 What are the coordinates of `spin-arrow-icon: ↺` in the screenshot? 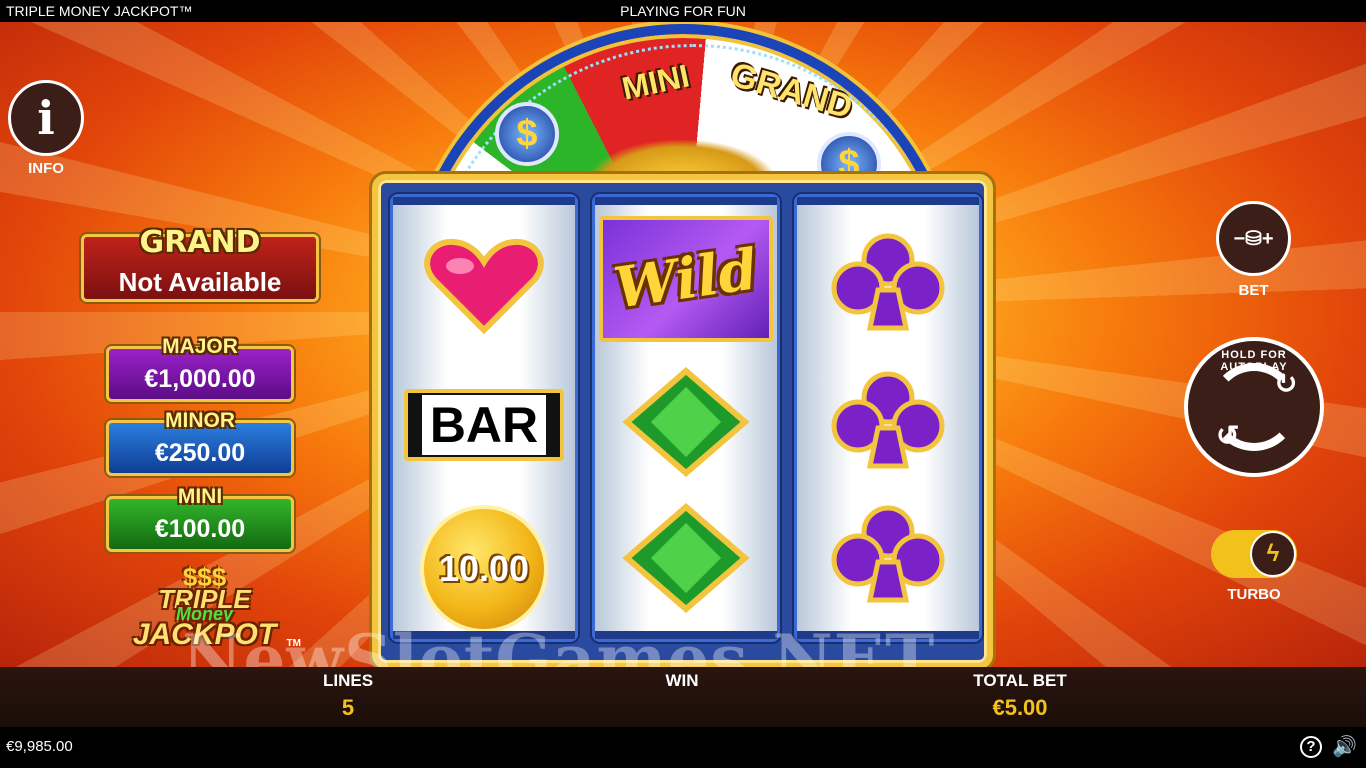 It's located at (1228, 435).